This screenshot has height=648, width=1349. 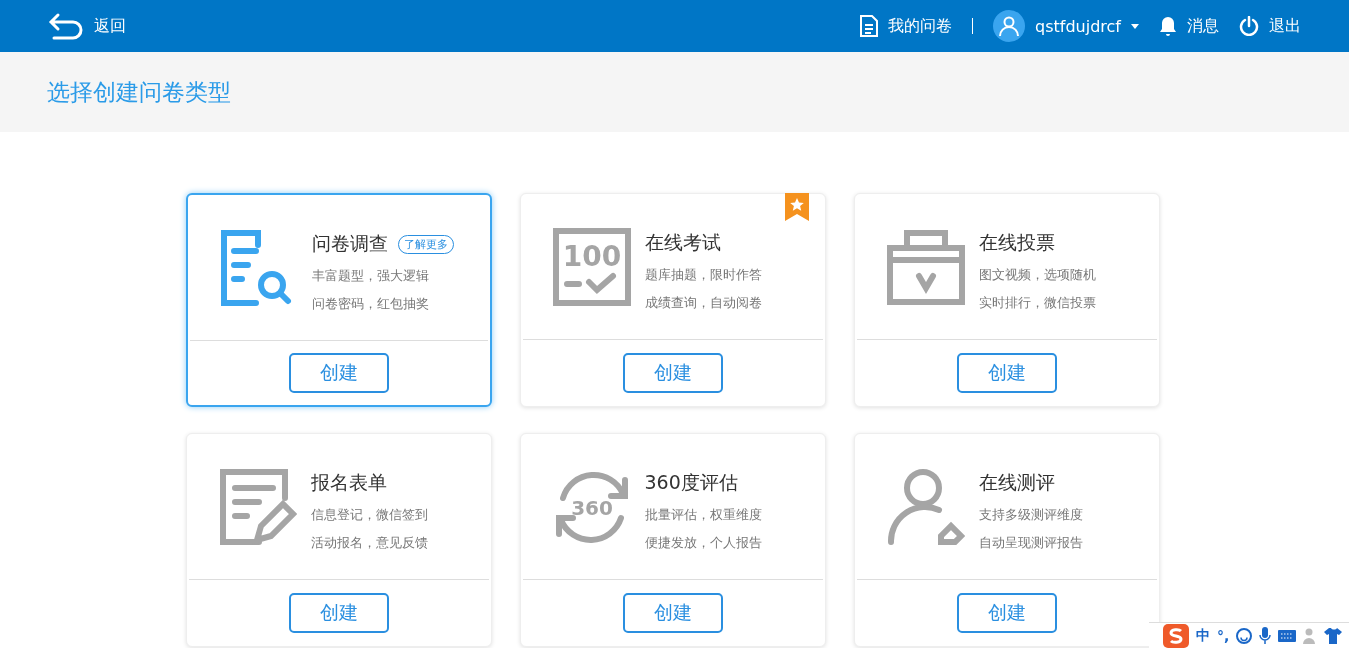 What do you see at coordinates (370, 276) in the screenshot?
I see `card-description: 丰富题型，强大逻辑` at bounding box center [370, 276].